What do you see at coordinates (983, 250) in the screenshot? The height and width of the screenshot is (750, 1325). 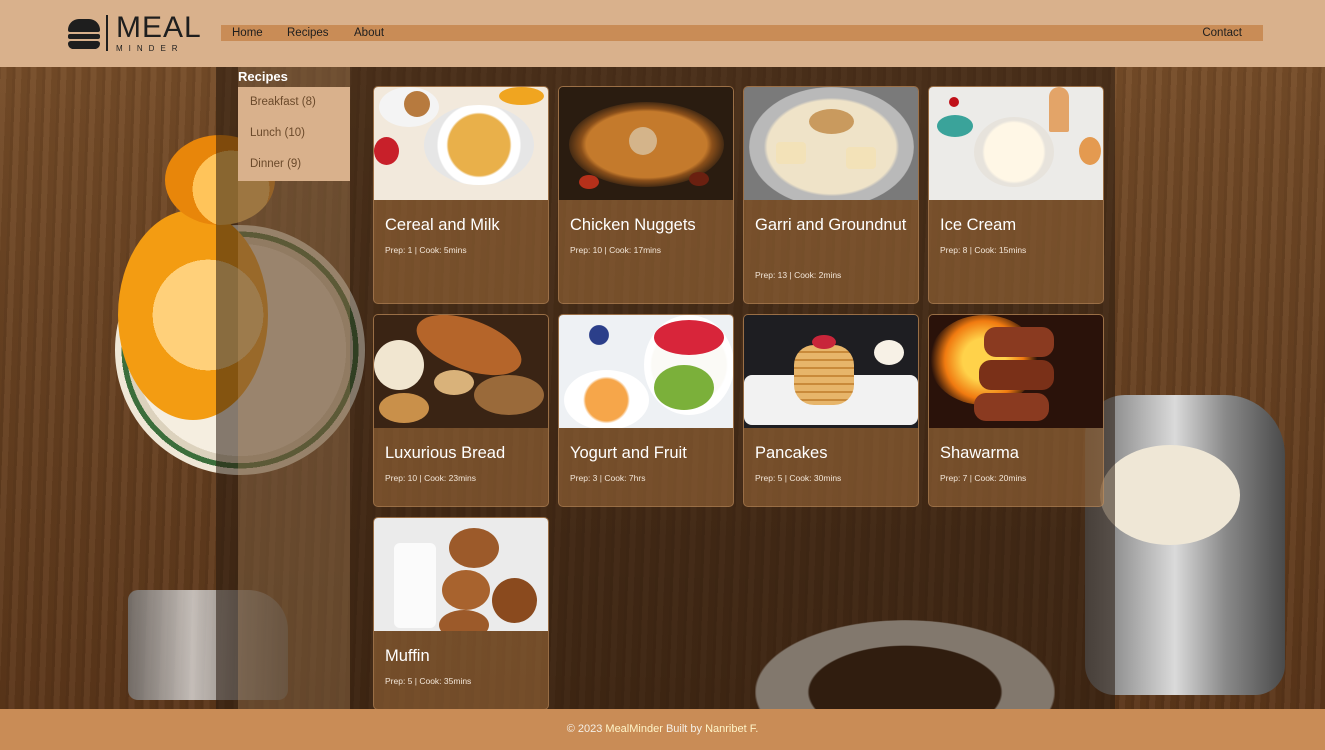 I see `recipe-meta: Prep: 8 | Cook: 15mins` at bounding box center [983, 250].